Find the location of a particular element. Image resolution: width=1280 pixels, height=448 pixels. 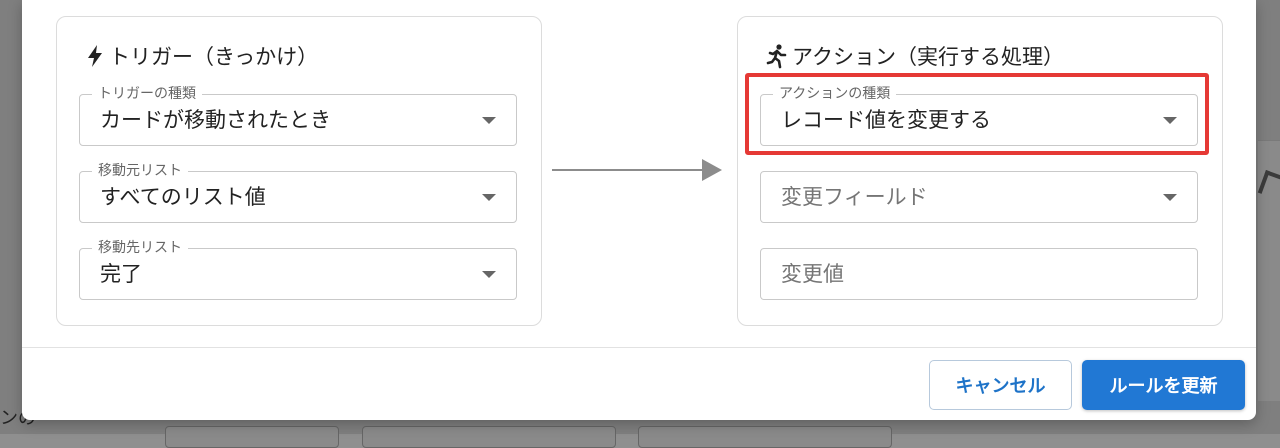

cancel-button: キャンセル is located at coordinates (1000, 385).